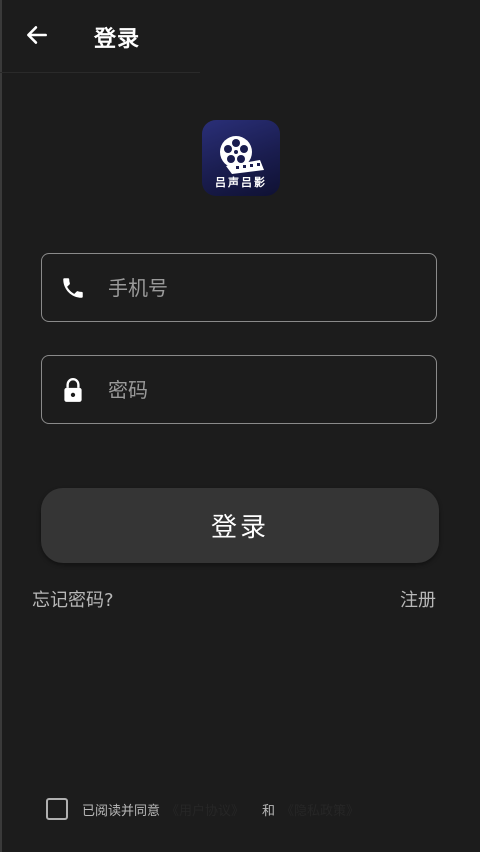  I want to click on login-button: 登录, so click(240, 525).